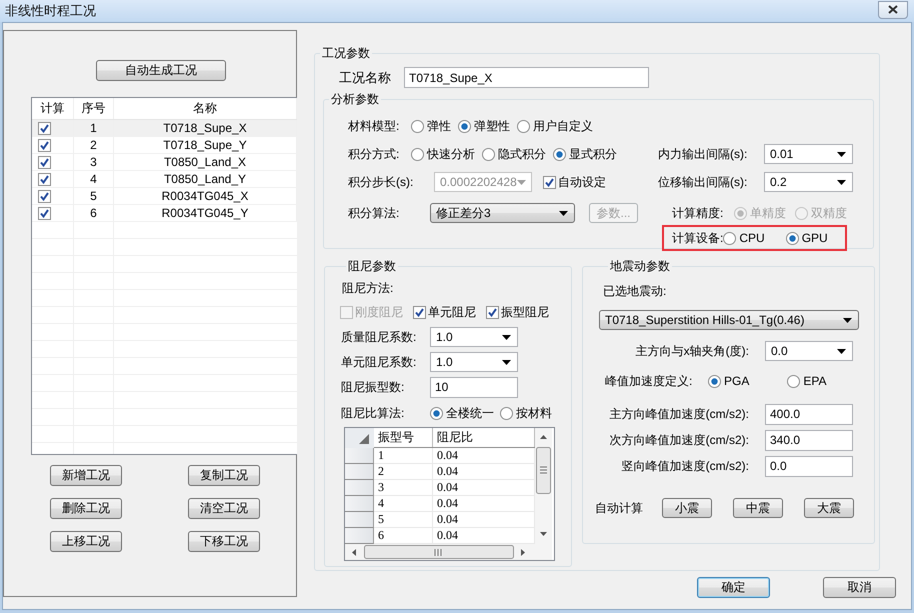 Image resolution: width=914 pixels, height=613 pixels. Describe the element at coordinates (634, 291) in the screenshot. I see `label: 已选地震动:` at that location.